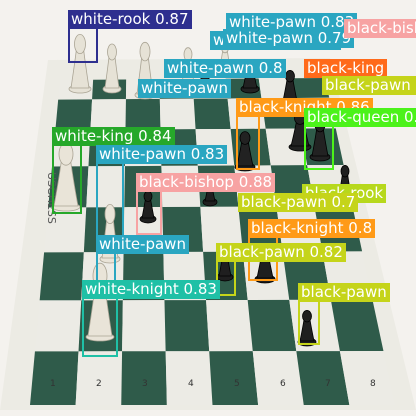 Image resolution: width=416 pixels, height=416 pixels. What do you see at coordinates (191, 384) in the screenshot?
I see `board-file-label: 4` at bounding box center [191, 384].